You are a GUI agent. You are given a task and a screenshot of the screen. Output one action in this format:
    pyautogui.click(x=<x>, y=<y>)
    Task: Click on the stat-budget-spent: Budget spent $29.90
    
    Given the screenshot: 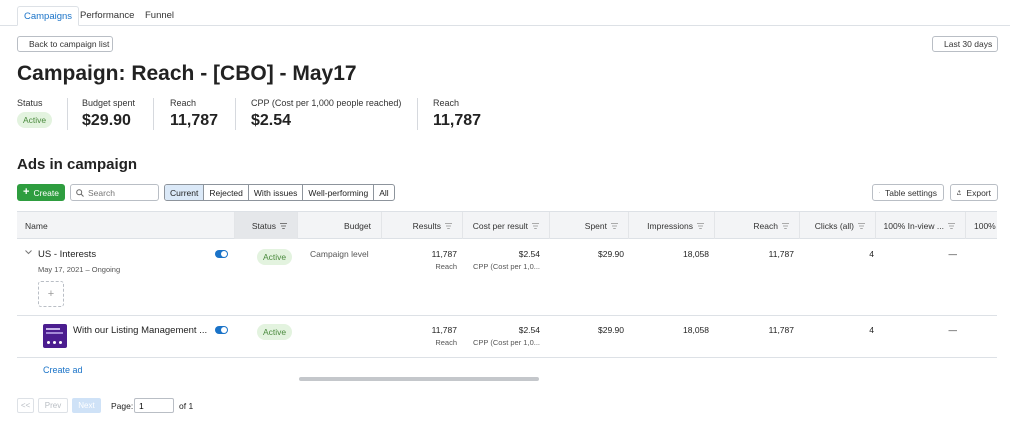 What is the action you would take?
    pyautogui.click(x=108, y=115)
    